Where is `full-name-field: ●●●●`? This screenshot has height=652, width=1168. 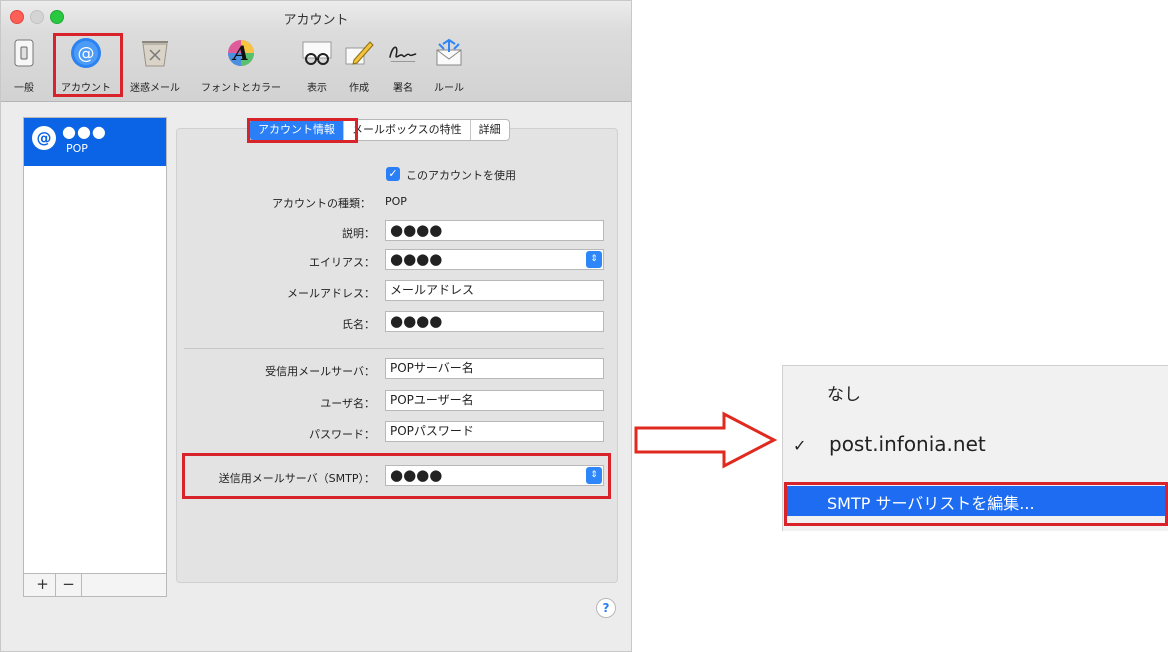
full-name-field: ●●●● is located at coordinates (494, 321).